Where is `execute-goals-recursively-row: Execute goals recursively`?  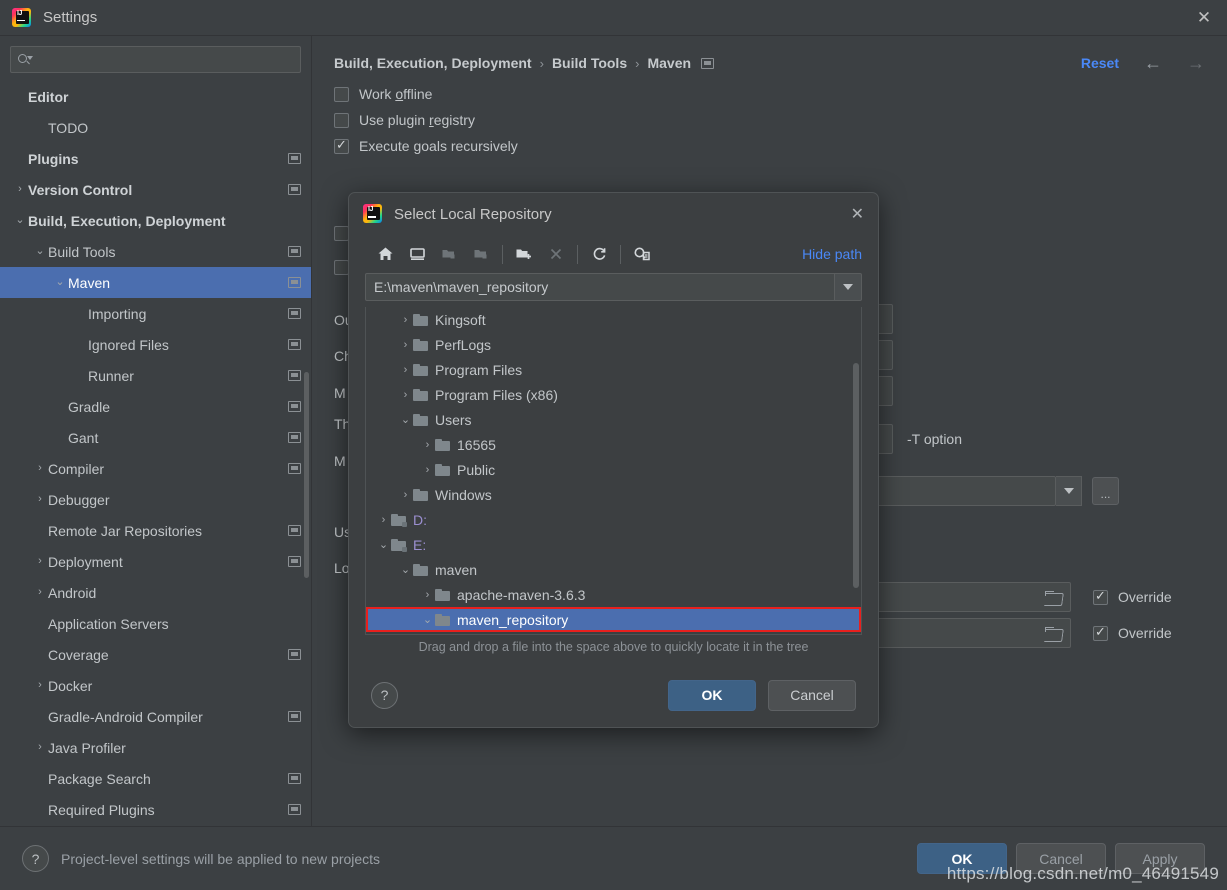 execute-goals-recursively-row: Execute goals recursively is located at coordinates (780, 145).